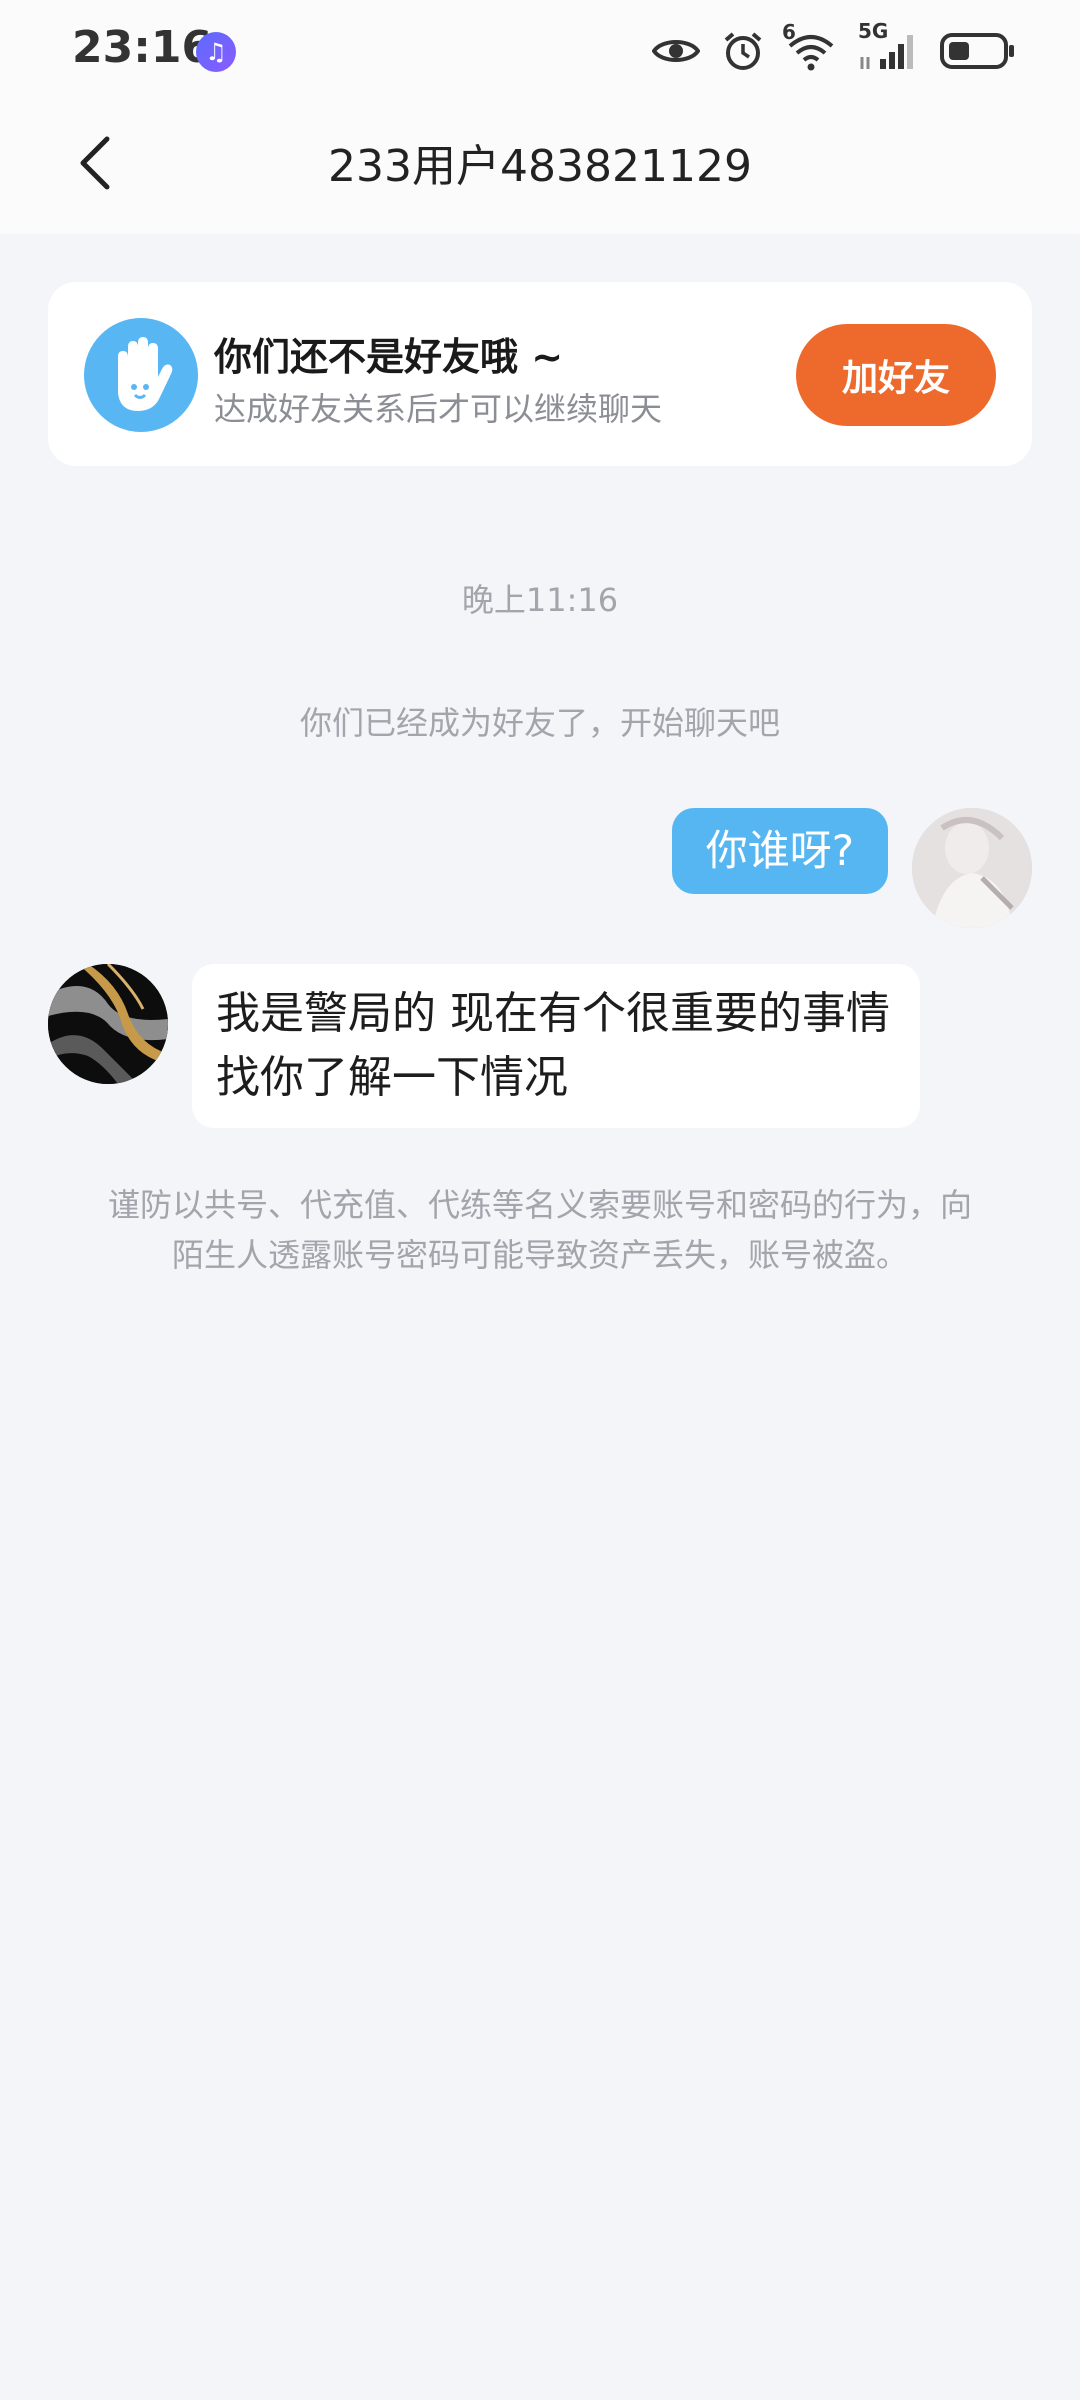  What do you see at coordinates (873, 31) in the screenshot?
I see `network-type-label: 5G` at bounding box center [873, 31].